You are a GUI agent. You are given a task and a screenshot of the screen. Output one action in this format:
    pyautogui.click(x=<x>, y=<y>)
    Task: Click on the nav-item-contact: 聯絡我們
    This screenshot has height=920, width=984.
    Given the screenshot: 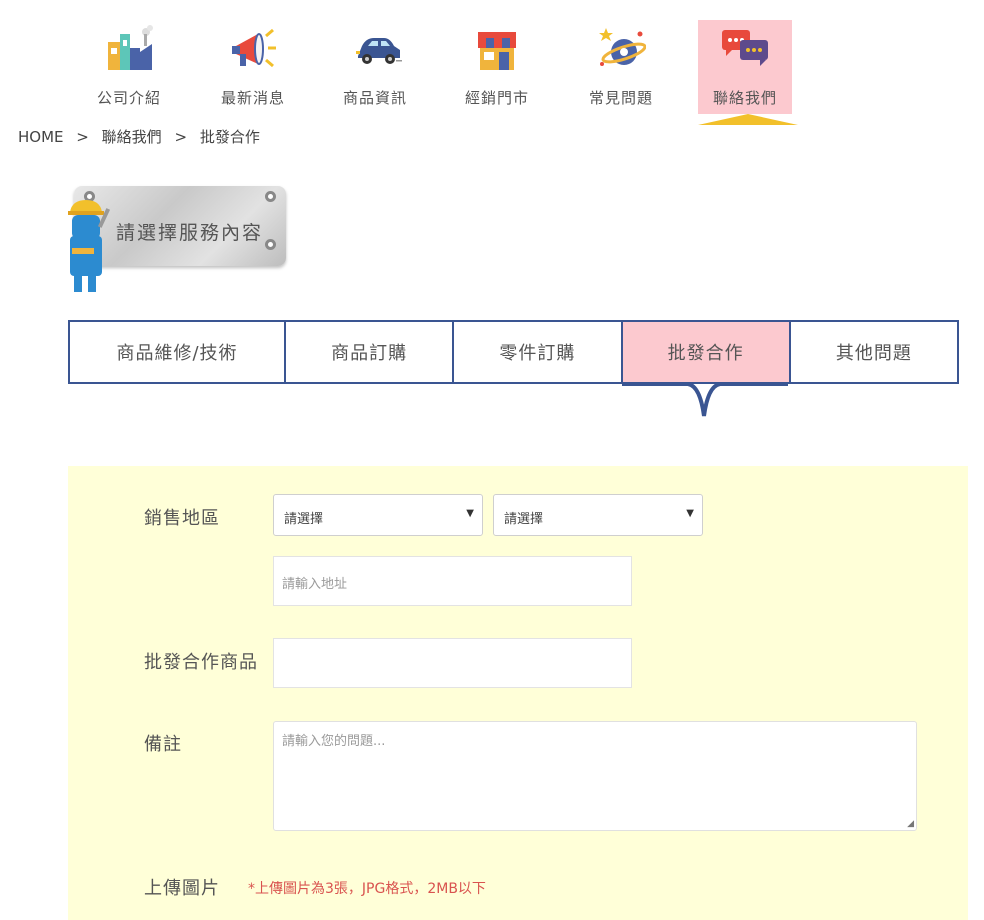 What is the action you would take?
    pyautogui.click(x=748, y=72)
    